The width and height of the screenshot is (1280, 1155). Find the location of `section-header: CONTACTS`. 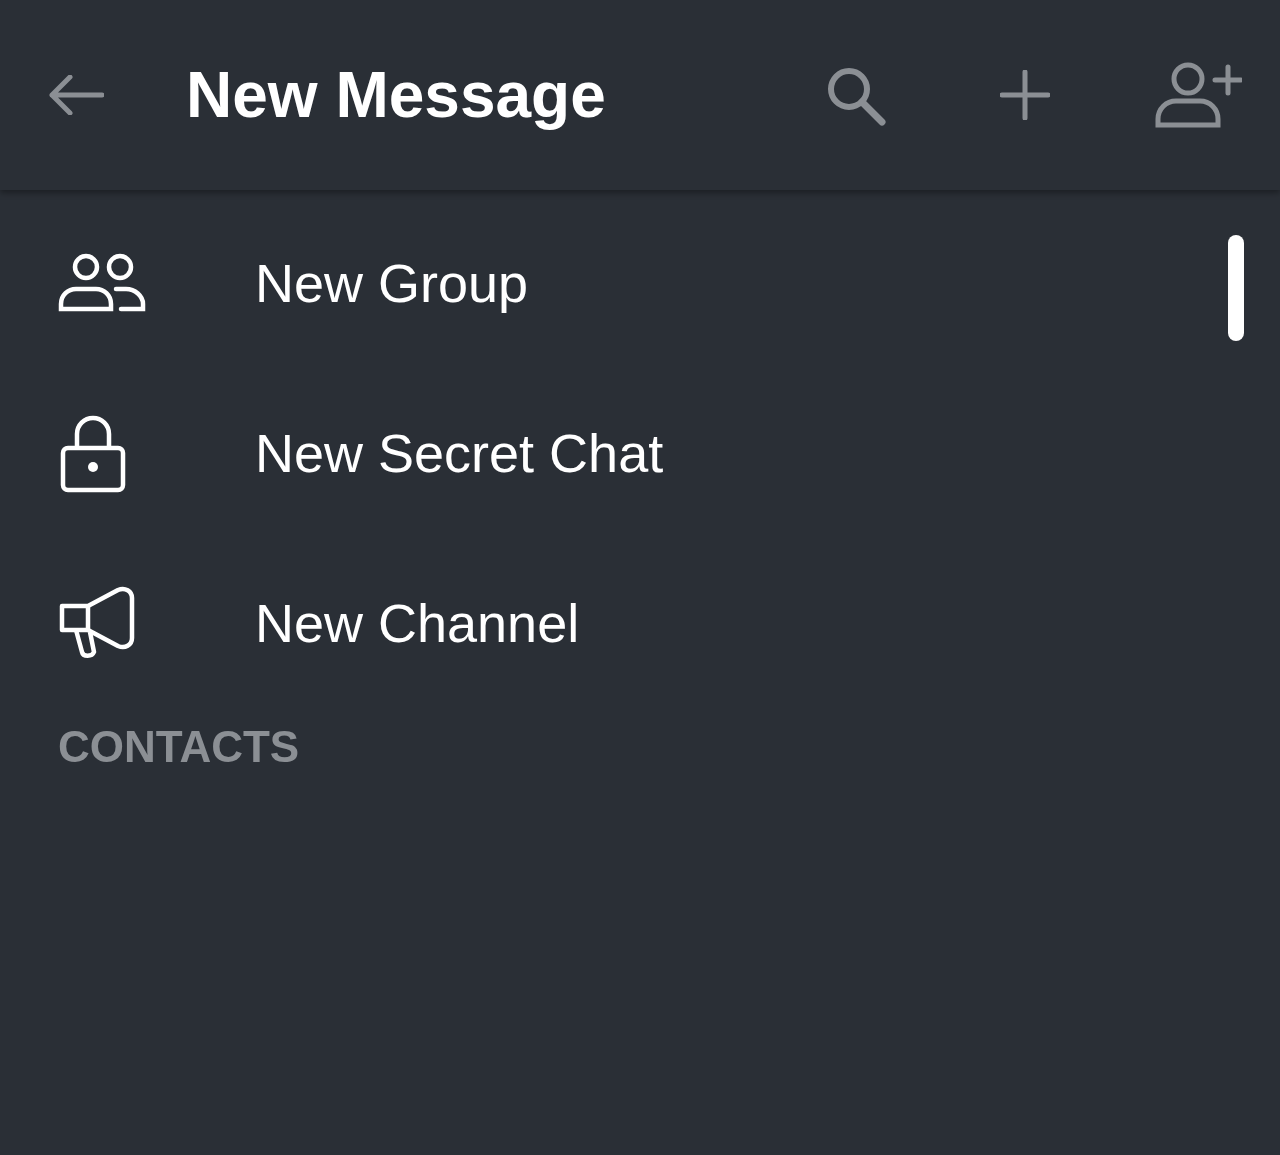

section-header: CONTACTS is located at coordinates (179, 747).